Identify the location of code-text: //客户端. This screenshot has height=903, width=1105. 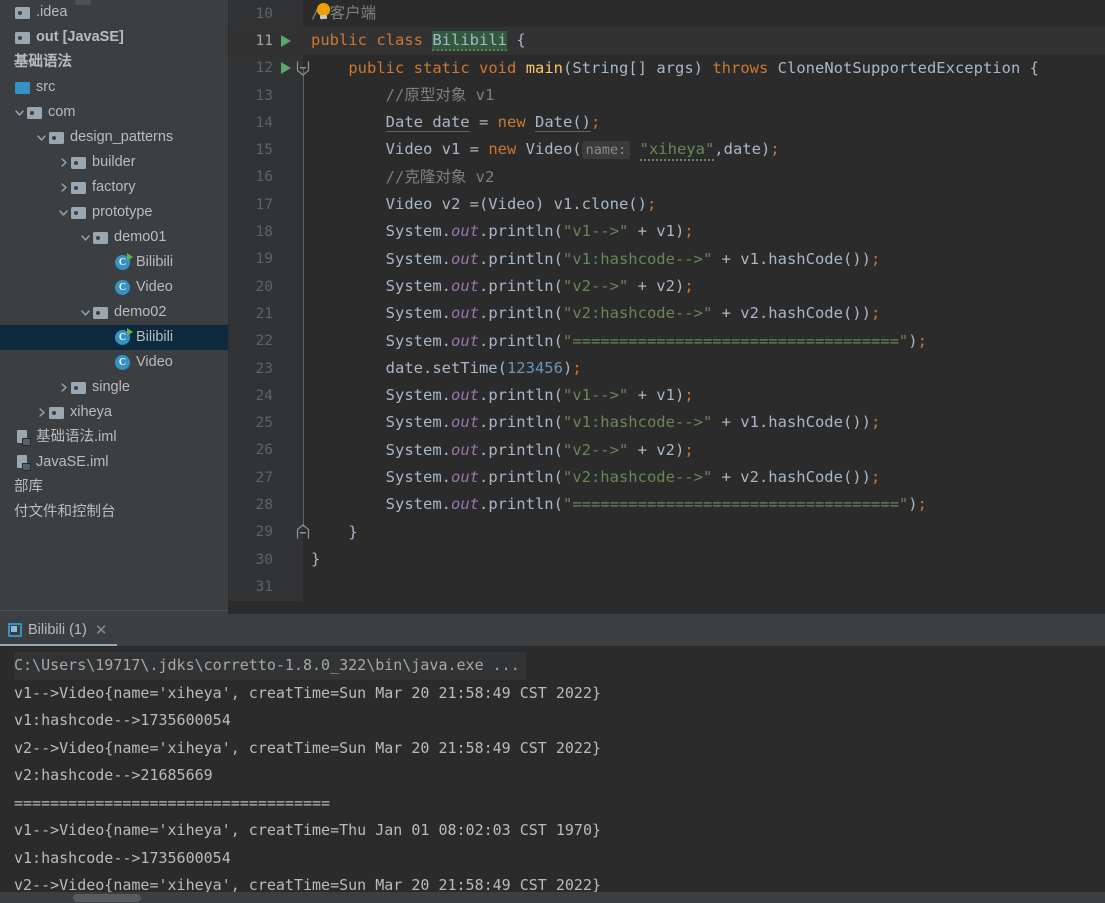
(704, 13).